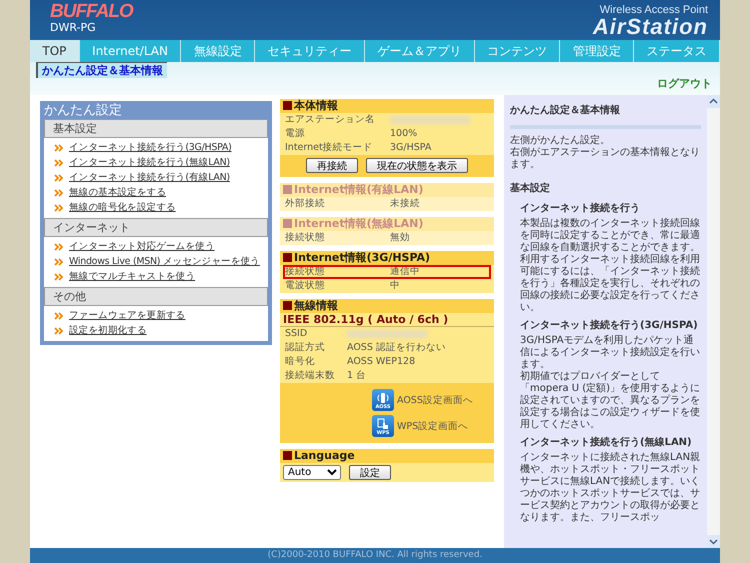  Describe the element at coordinates (606, 443) in the screenshot. I see `help-topic-heading: インターネット接続を行う(無線LAN)` at that location.